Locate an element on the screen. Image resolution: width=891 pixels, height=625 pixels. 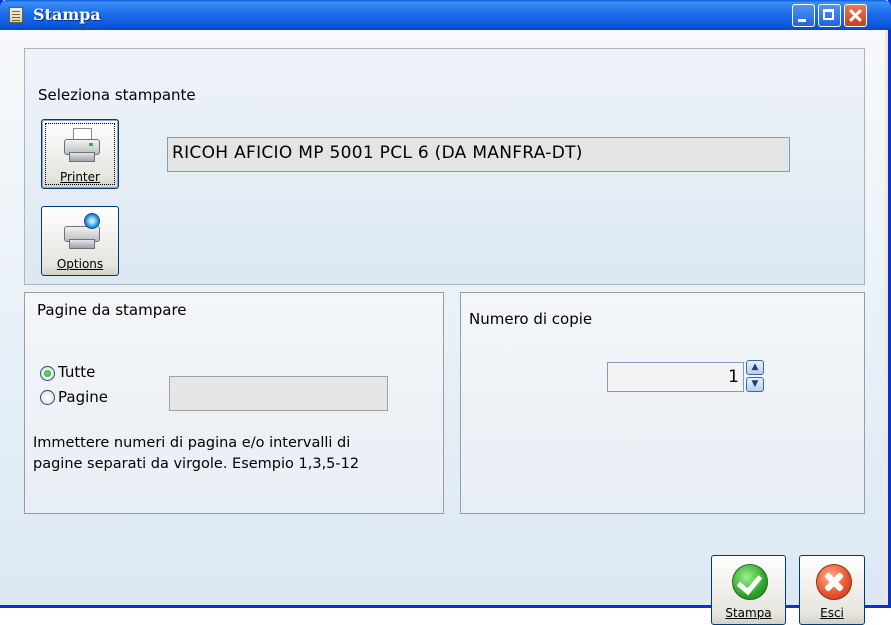
window-title: Stampa is located at coordinates (67, 14).